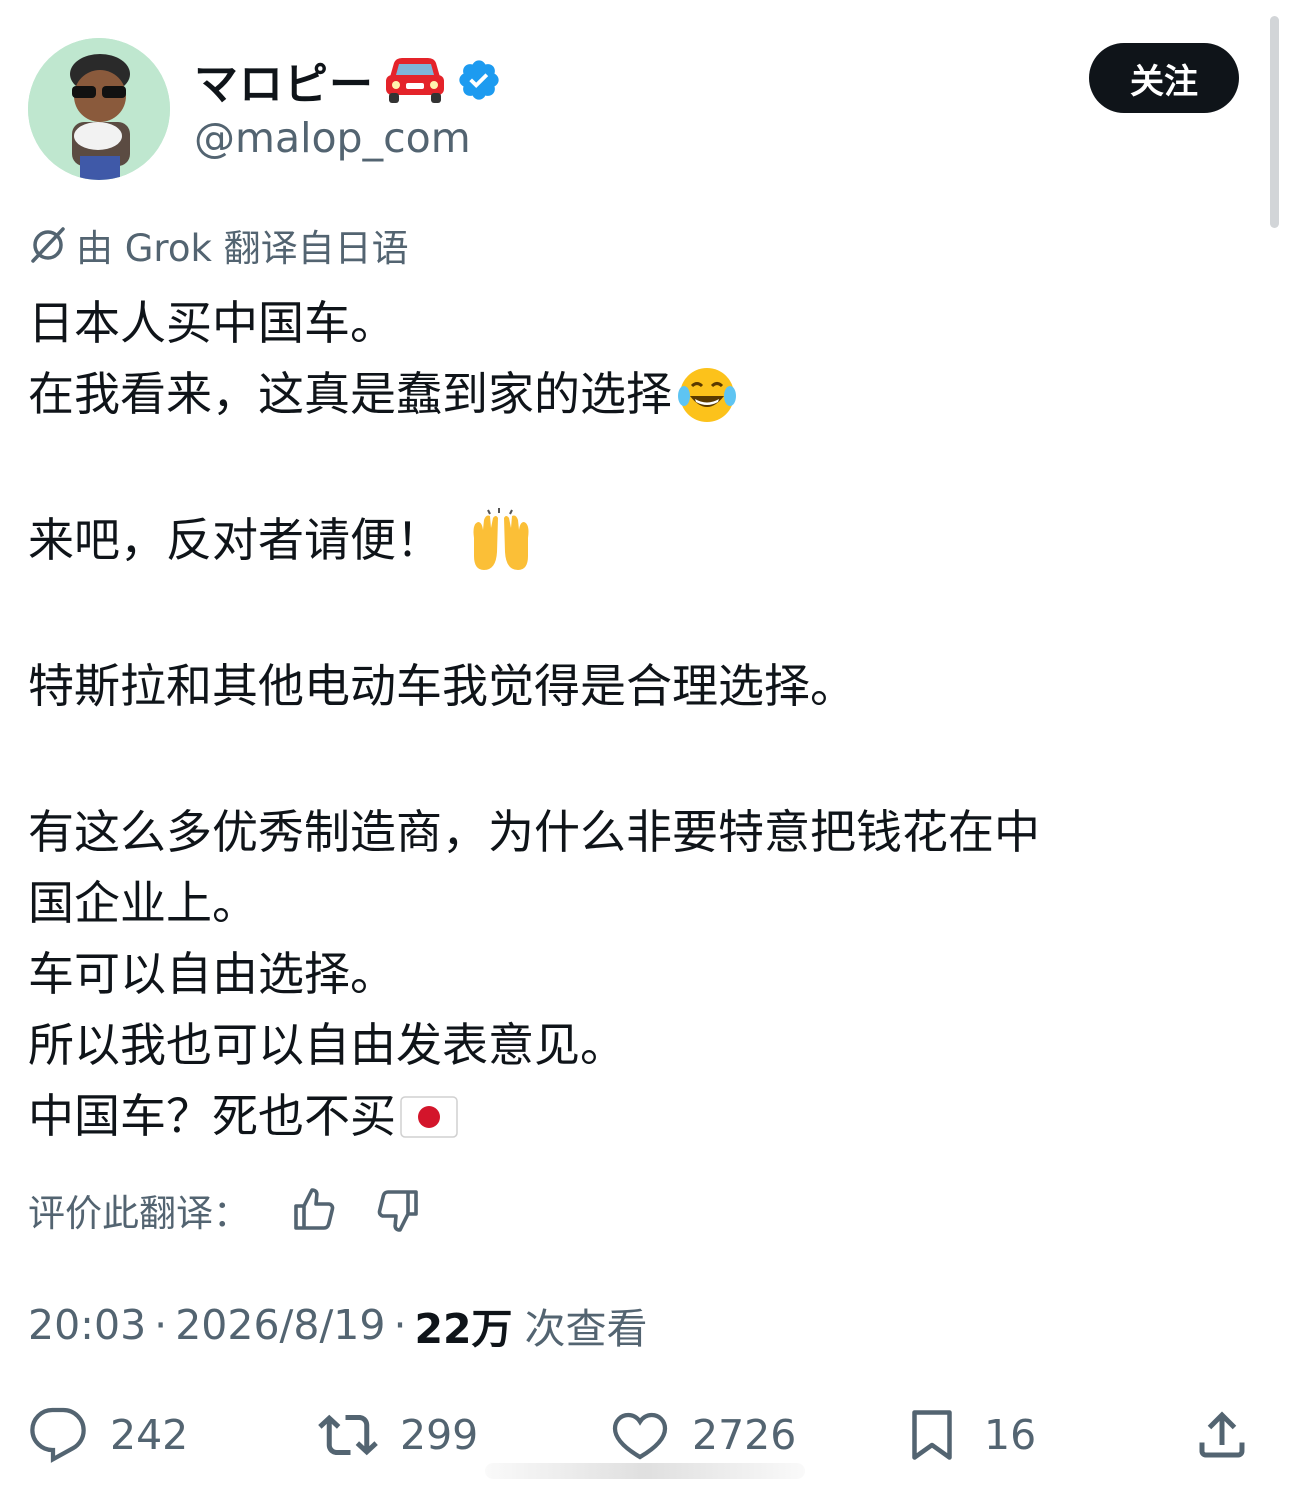 This screenshot has width=1290, height=1501. Describe the element at coordinates (398, 1435) in the screenshot. I see `repost-button: 299` at that location.